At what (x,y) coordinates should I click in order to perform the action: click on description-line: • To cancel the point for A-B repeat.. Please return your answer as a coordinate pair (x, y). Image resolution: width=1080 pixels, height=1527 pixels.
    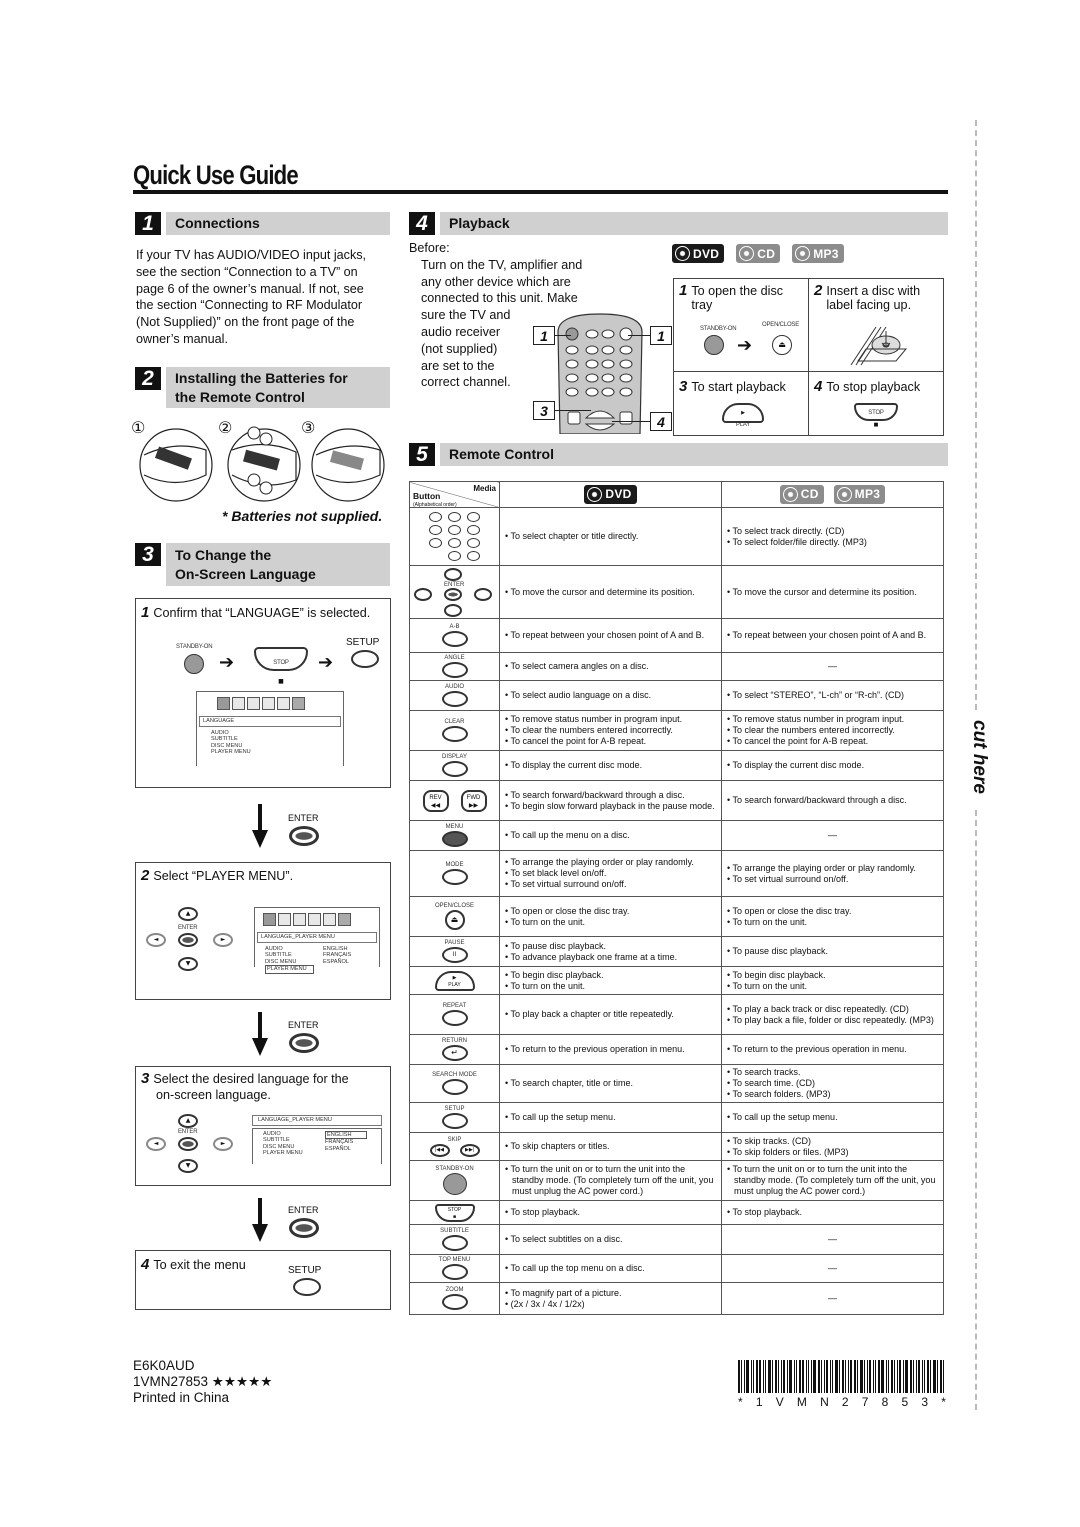
    Looking at the image, I should click on (610, 741).